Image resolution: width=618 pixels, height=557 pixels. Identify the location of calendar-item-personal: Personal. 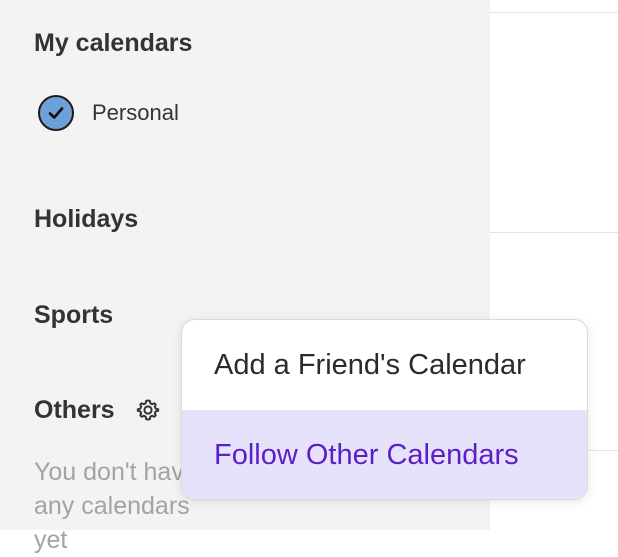
(108, 113).